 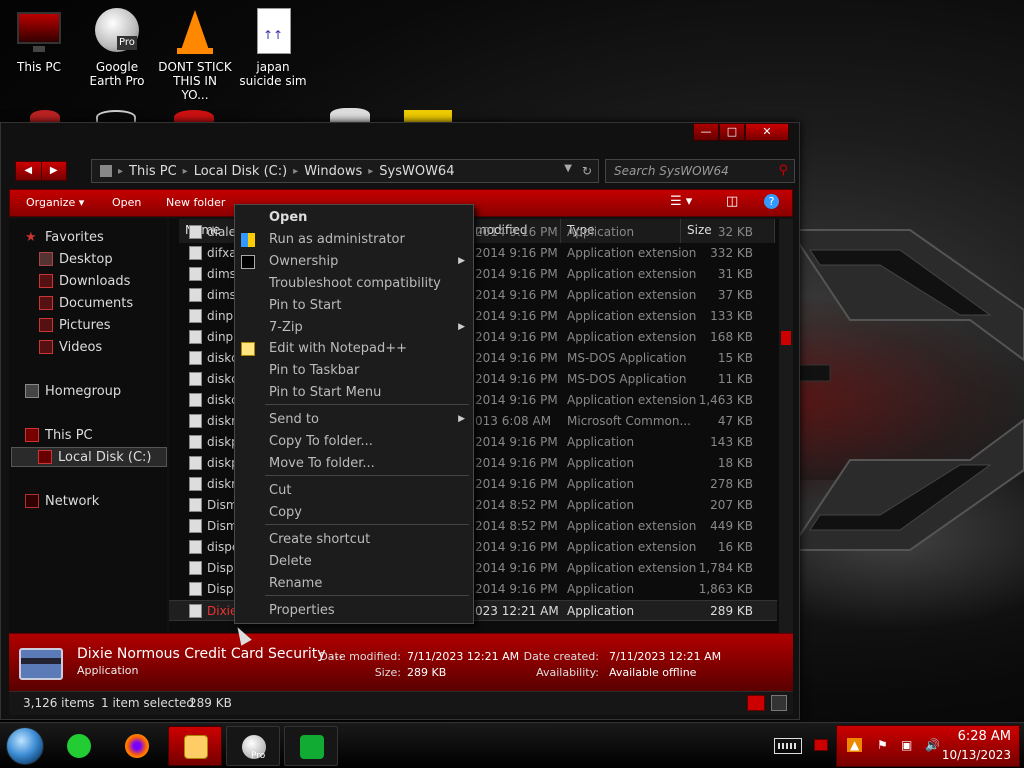 I want to click on clock-date: 10/13/2023, so click(x=976, y=755).